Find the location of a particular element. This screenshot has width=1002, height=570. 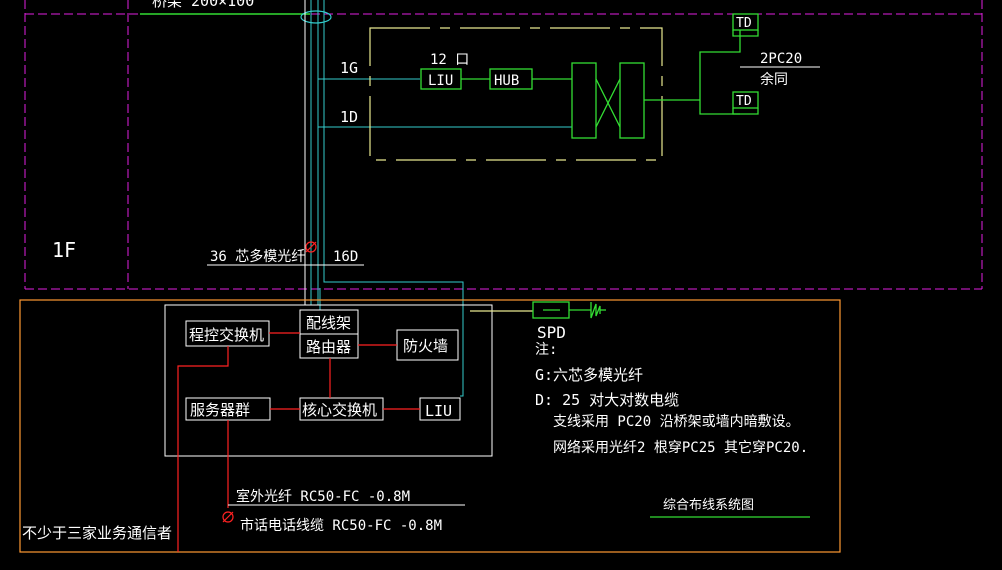

floor-cabinet is located at coordinates (516, 94).